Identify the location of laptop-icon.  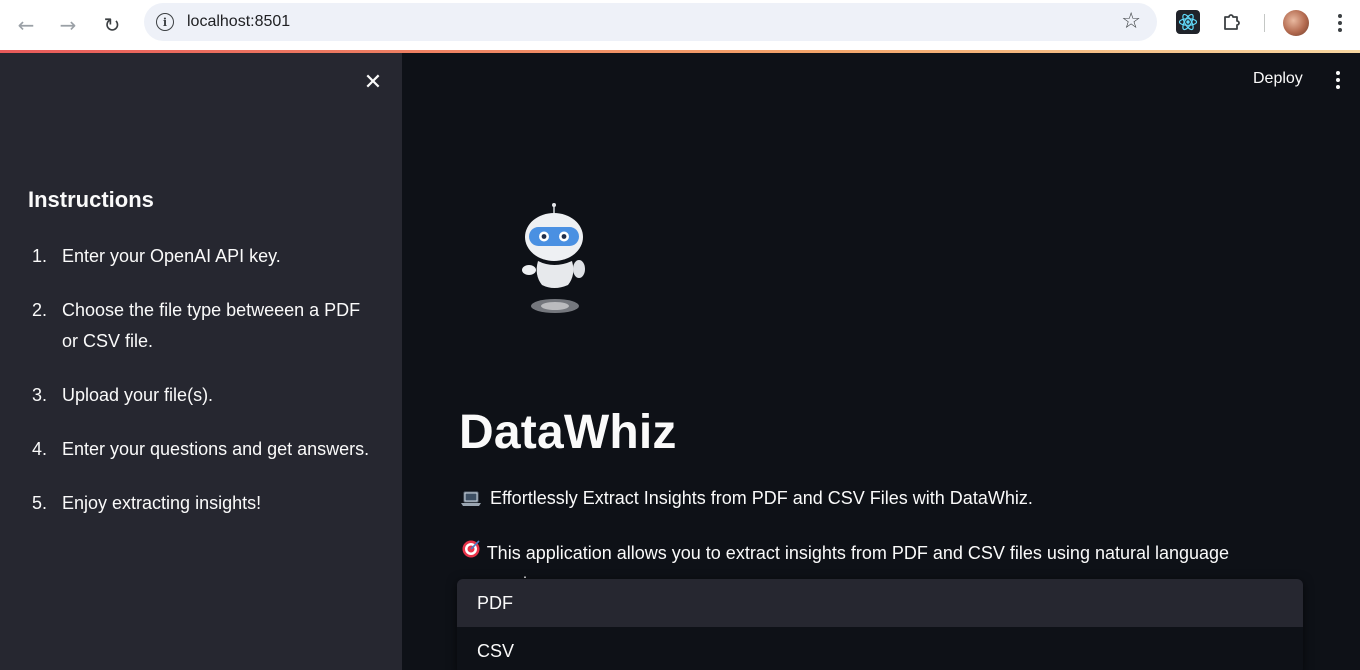
(471, 499).